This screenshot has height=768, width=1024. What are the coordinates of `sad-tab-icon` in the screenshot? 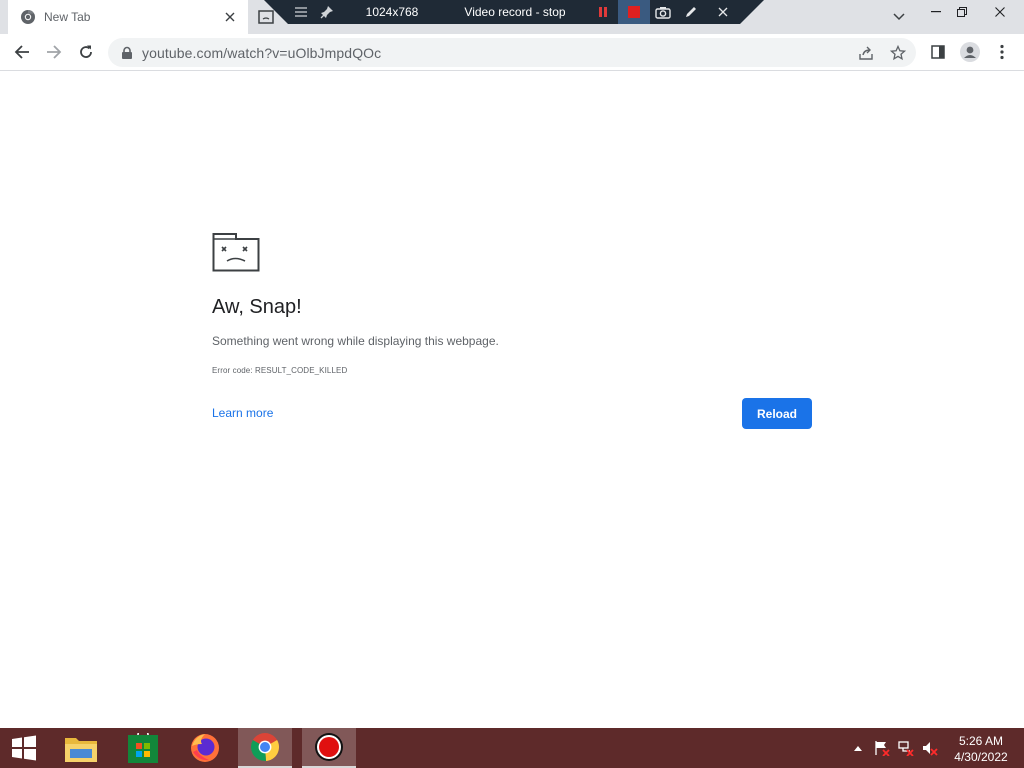 It's located at (236, 252).